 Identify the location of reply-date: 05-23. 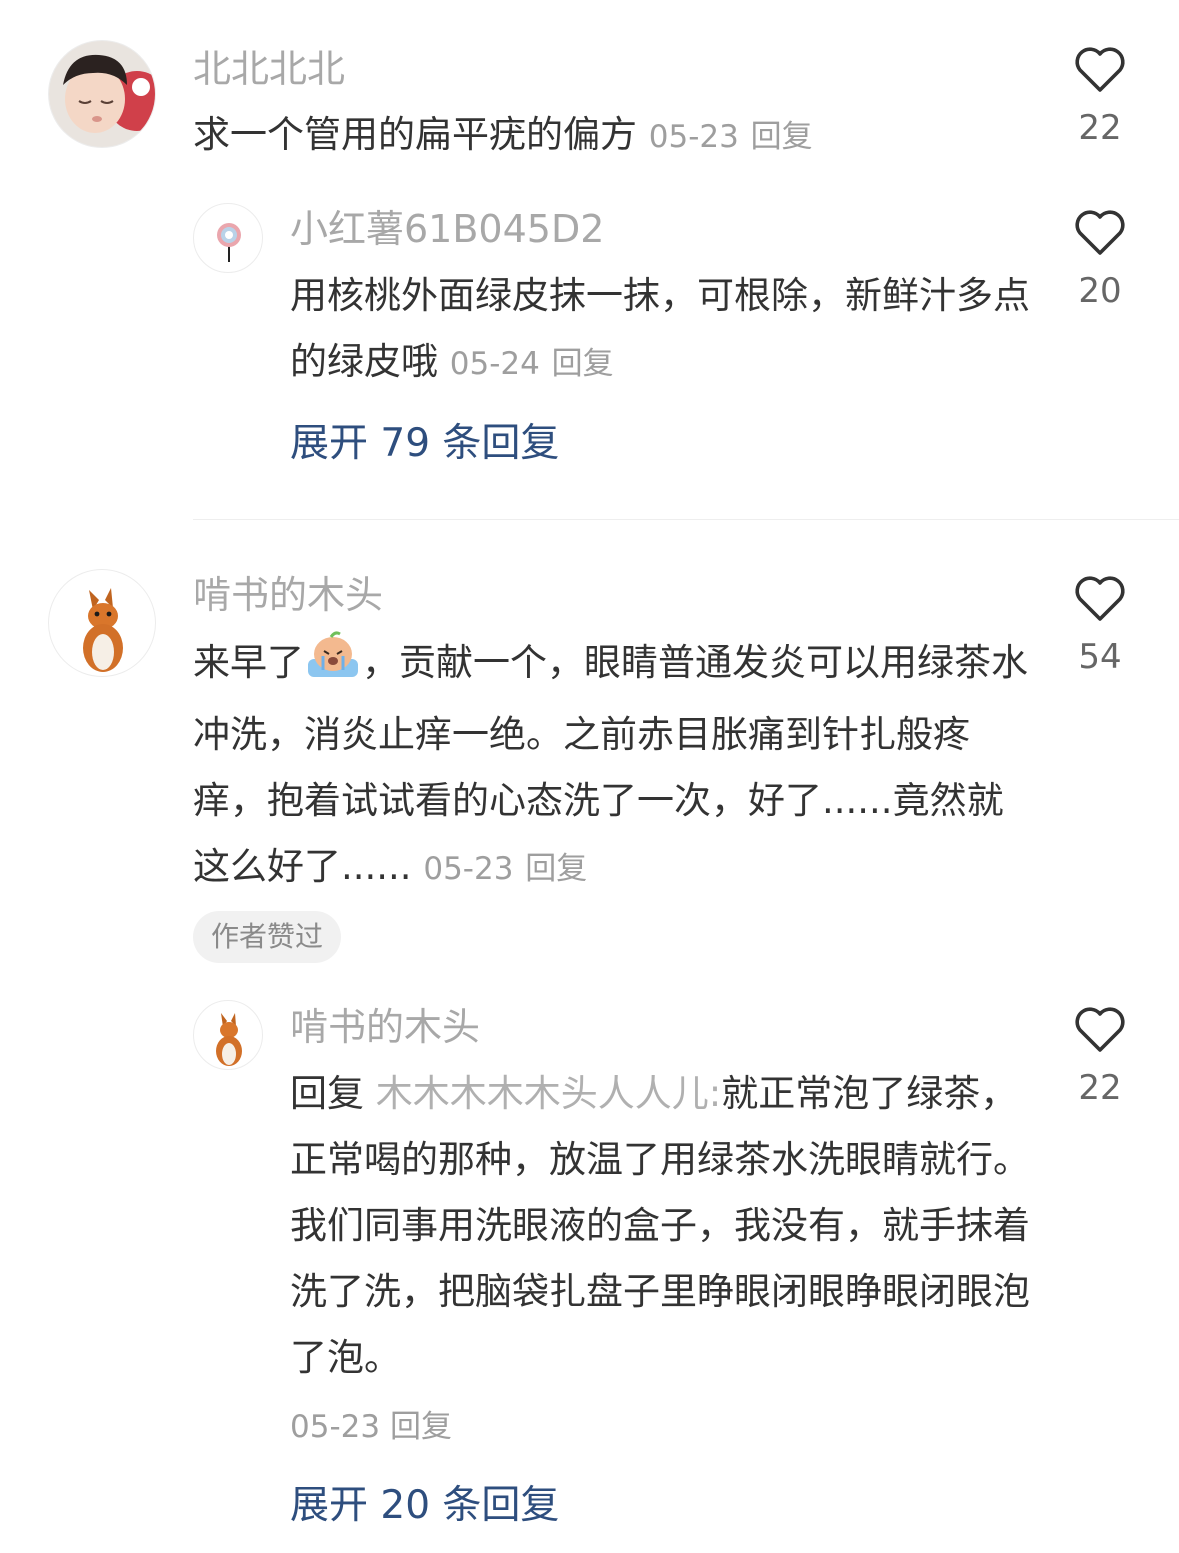
(335, 1427).